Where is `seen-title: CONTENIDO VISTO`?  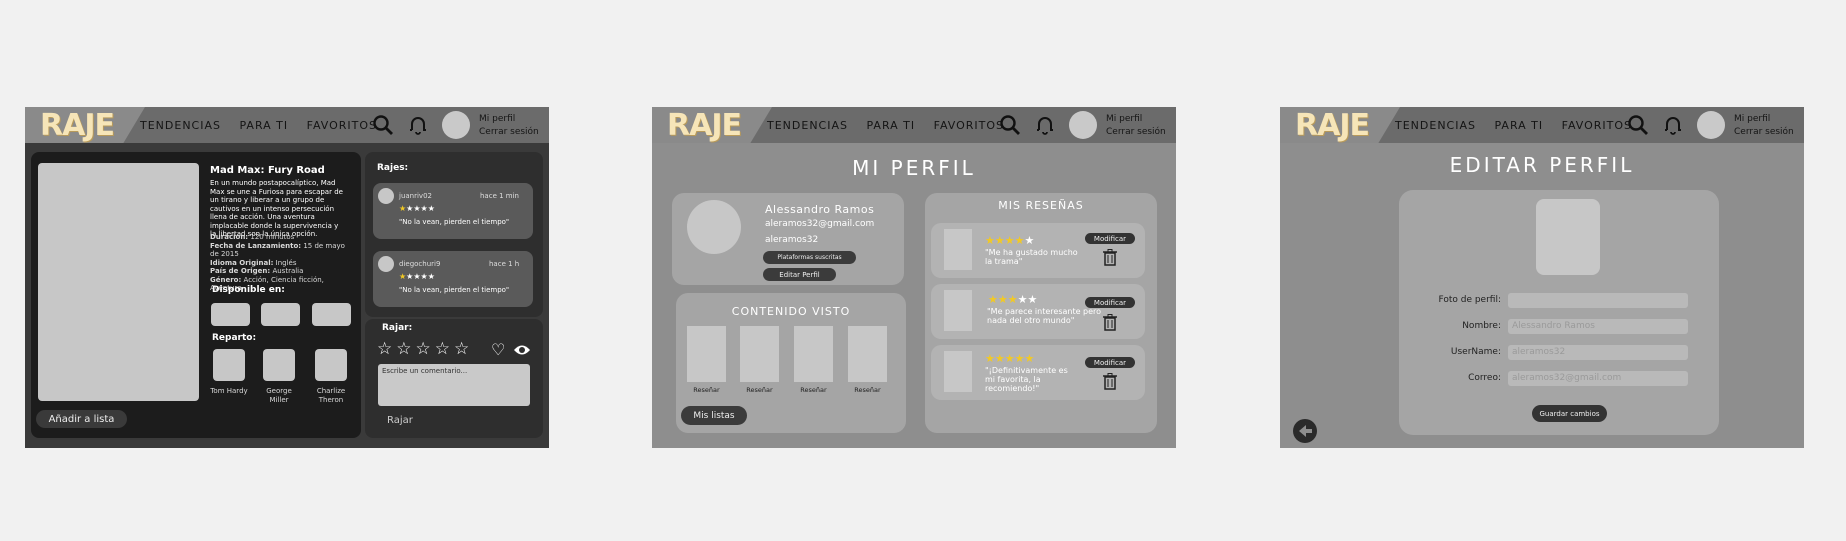 seen-title: CONTENIDO VISTO is located at coordinates (791, 311).